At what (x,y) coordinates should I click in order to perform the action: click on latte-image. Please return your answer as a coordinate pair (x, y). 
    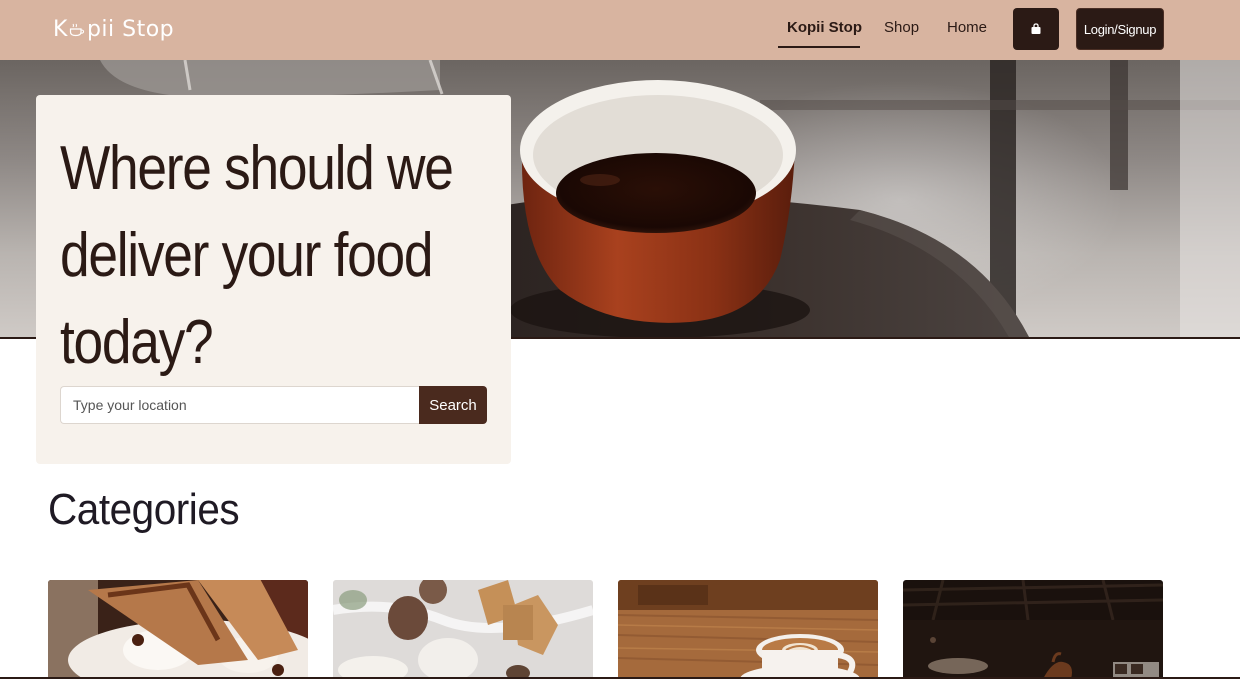
    Looking at the image, I should click on (748, 629).